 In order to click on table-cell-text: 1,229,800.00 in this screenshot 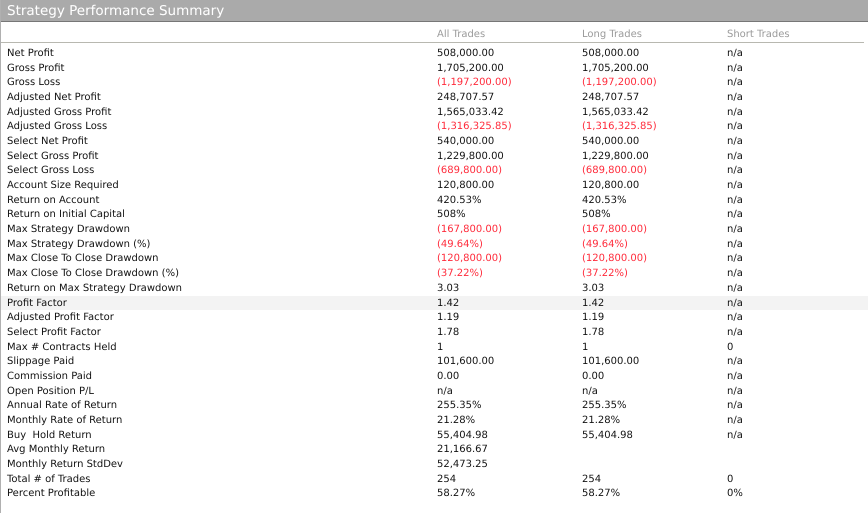, I will do `click(471, 156)`.